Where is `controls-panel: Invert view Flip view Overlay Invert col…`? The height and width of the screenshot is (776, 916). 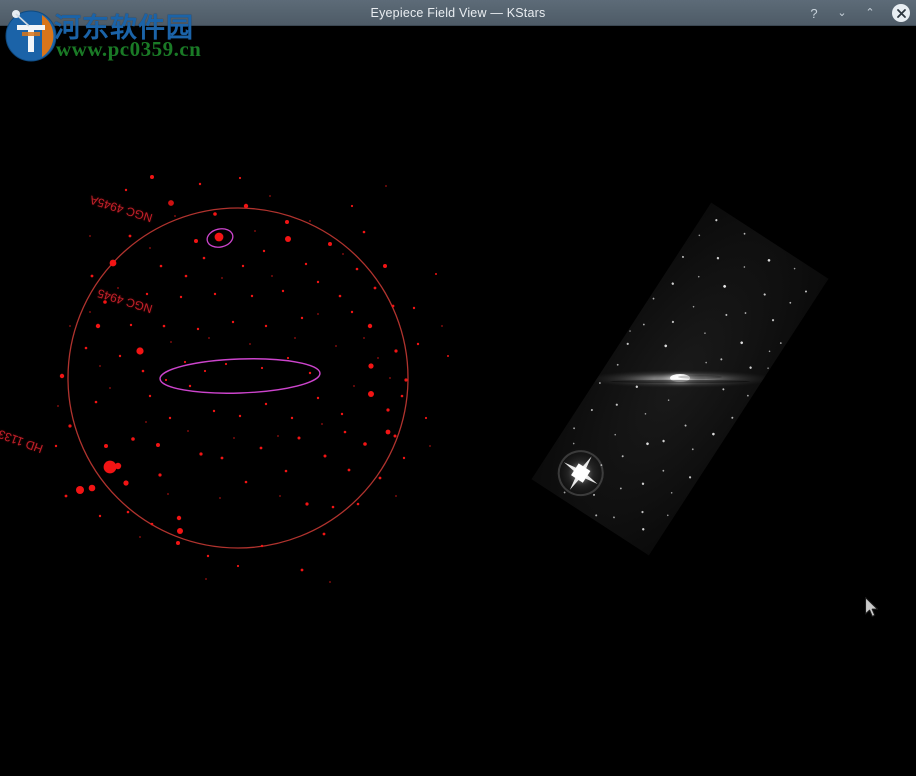 controls-panel: Invert view Flip view Overlay Invert col… is located at coordinates (458, 718).